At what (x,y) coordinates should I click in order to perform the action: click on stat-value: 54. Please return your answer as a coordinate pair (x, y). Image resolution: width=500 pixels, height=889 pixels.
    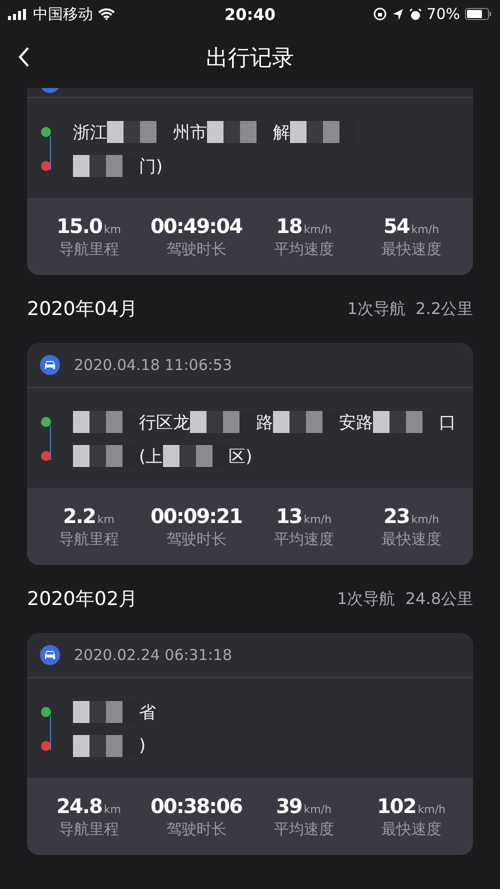
    Looking at the image, I should click on (396, 226).